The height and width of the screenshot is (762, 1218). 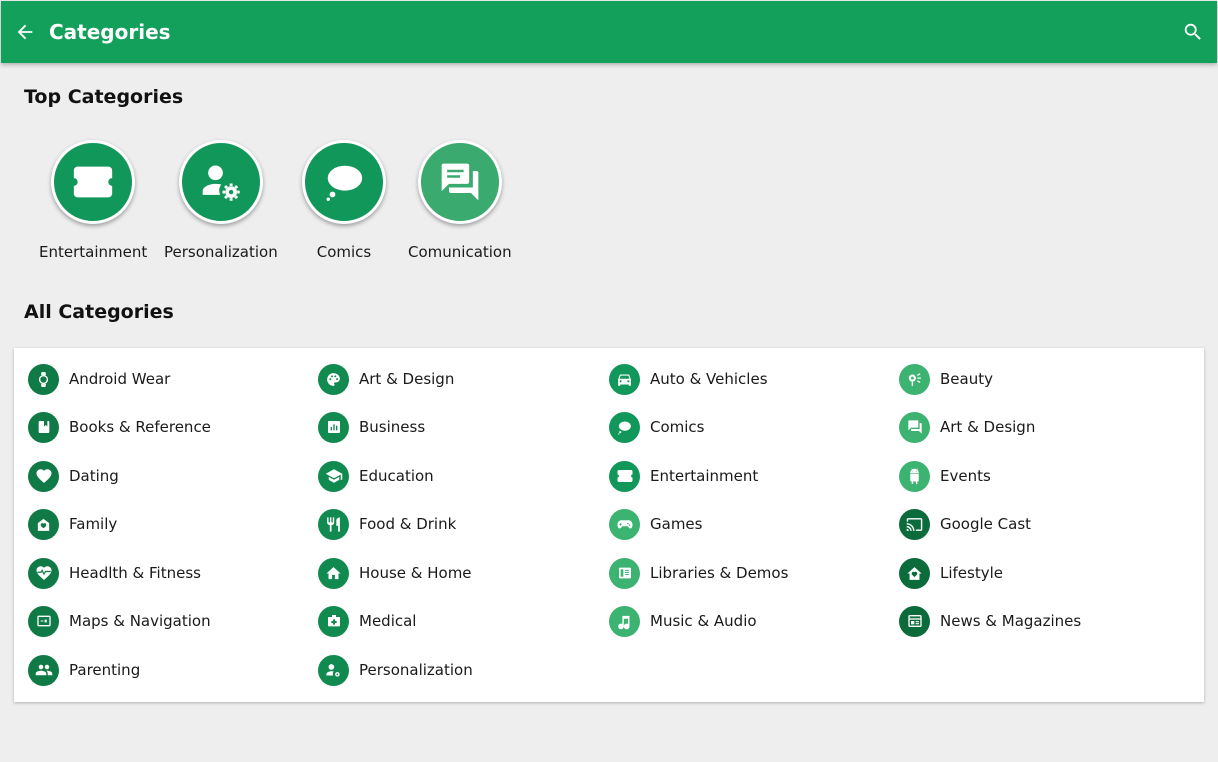 I want to click on chart-icon, so click(x=333, y=427).